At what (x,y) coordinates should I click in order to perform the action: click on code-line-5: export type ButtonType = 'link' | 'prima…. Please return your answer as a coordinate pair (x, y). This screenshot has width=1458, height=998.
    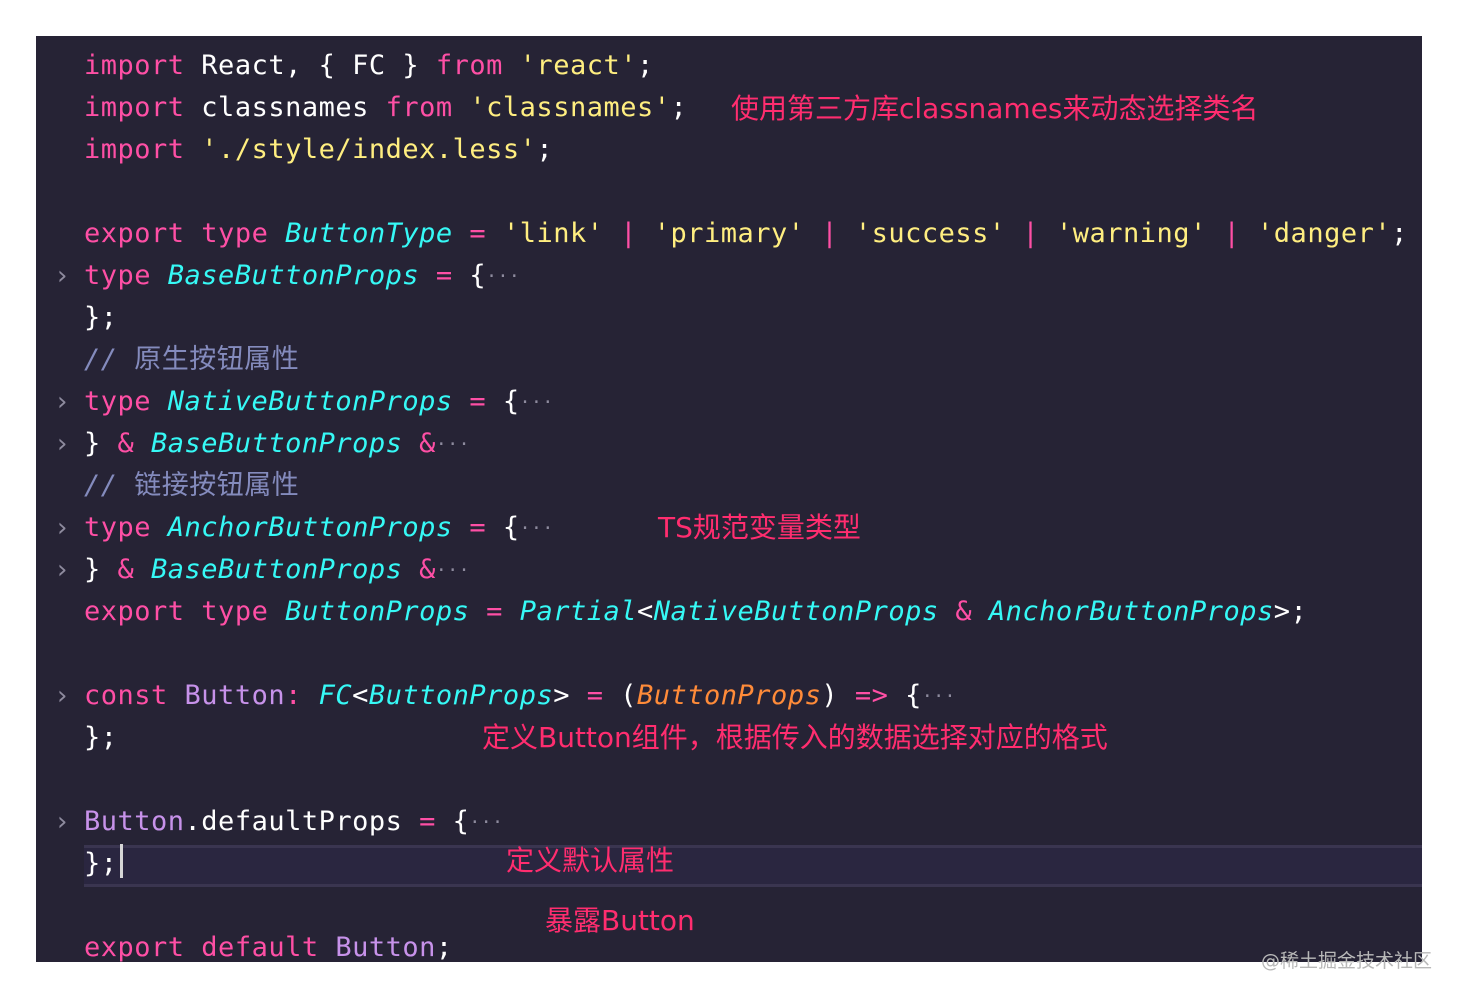
    Looking at the image, I should click on (729, 234).